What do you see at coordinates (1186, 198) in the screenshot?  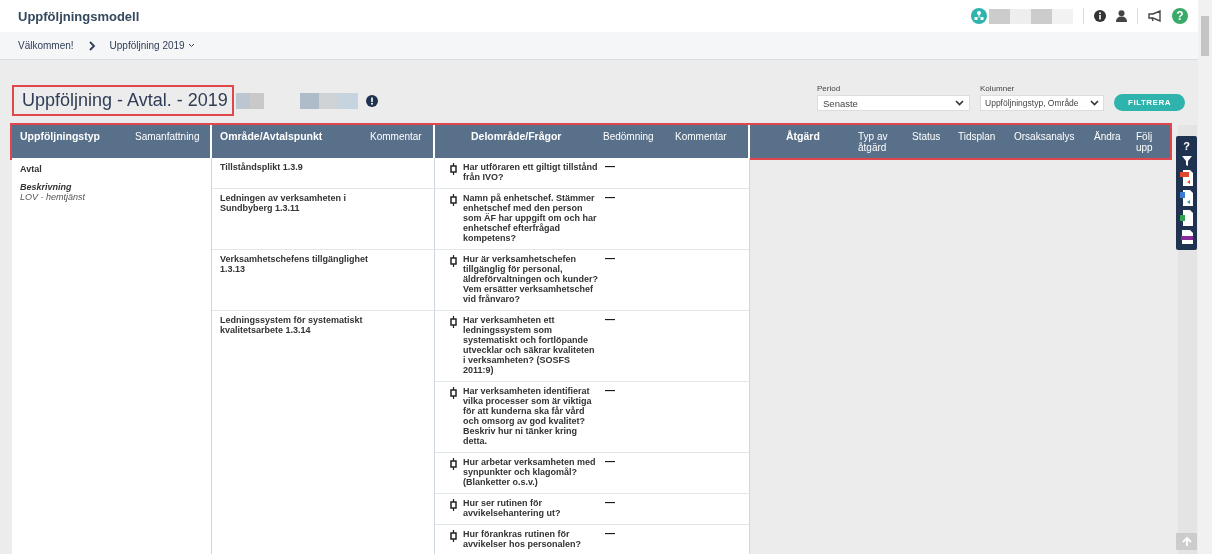 I see `word-file-icon` at bounding box center [1186, 198].